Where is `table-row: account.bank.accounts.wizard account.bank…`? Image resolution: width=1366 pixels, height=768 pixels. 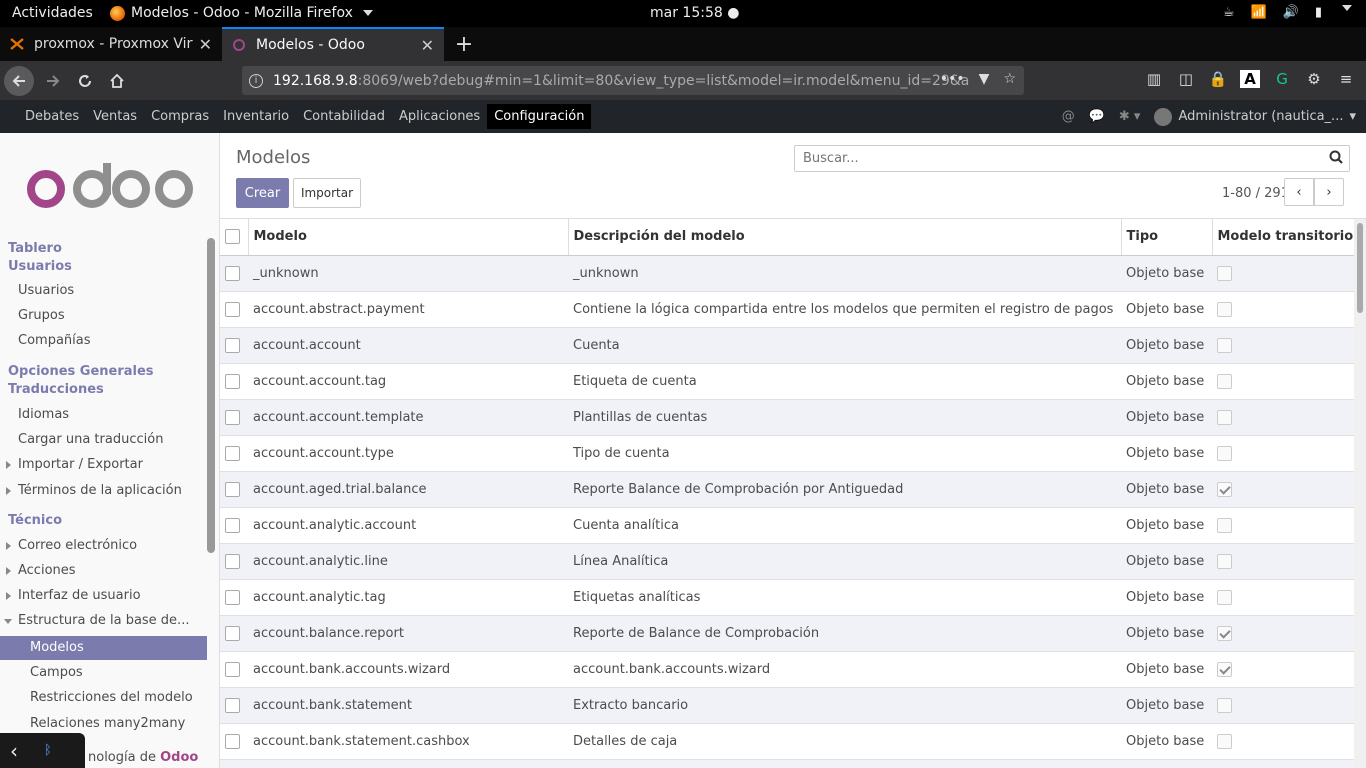 table-row: account.bank.accounts.wizard account.bank… is located at coordinates (787, 669).